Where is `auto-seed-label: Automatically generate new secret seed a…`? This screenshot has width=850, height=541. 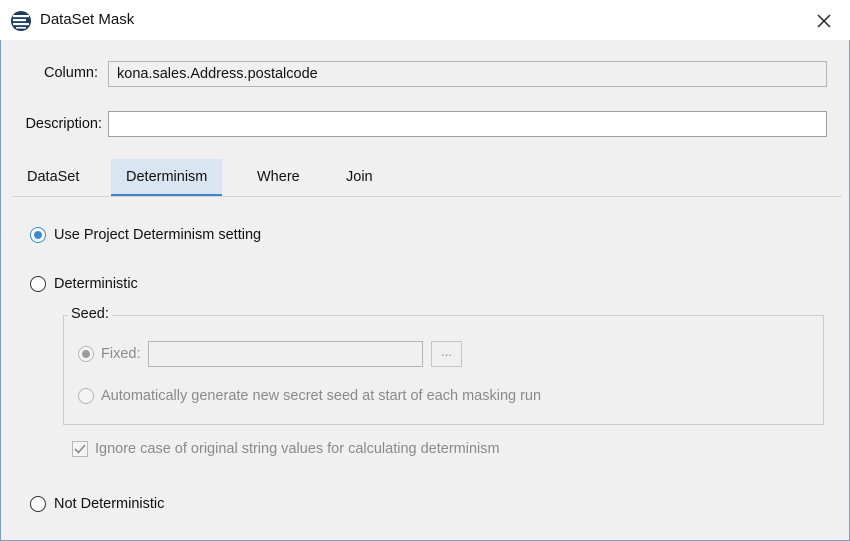 auto-seed-label: Automatically generate new secret seed a… is located at coordinates (321, 396).